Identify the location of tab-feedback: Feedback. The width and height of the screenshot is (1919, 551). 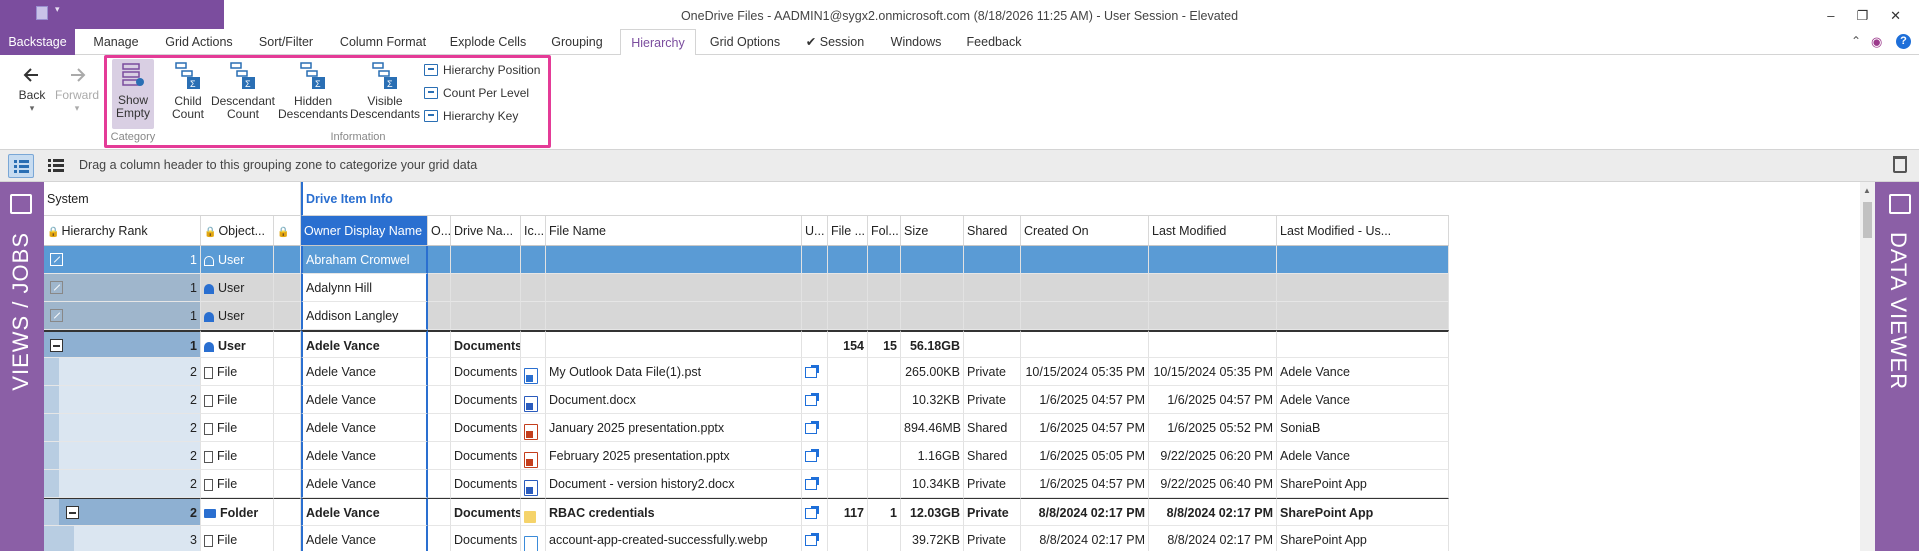
(994, 42).